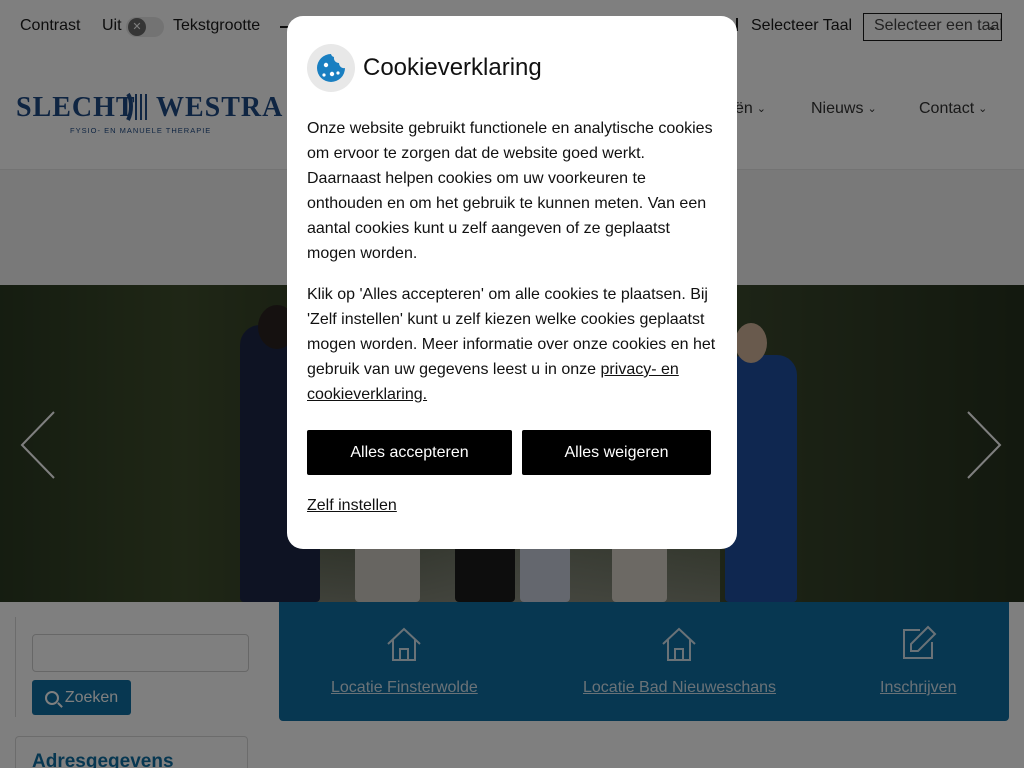  I want to click on cookie-icon-badge, so click(331, 68).